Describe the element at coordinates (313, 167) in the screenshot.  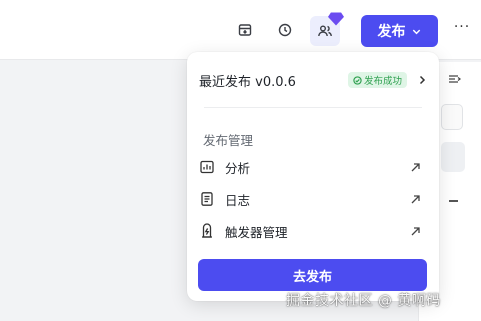
I see `menu-item-analytics: 分析` at that location.